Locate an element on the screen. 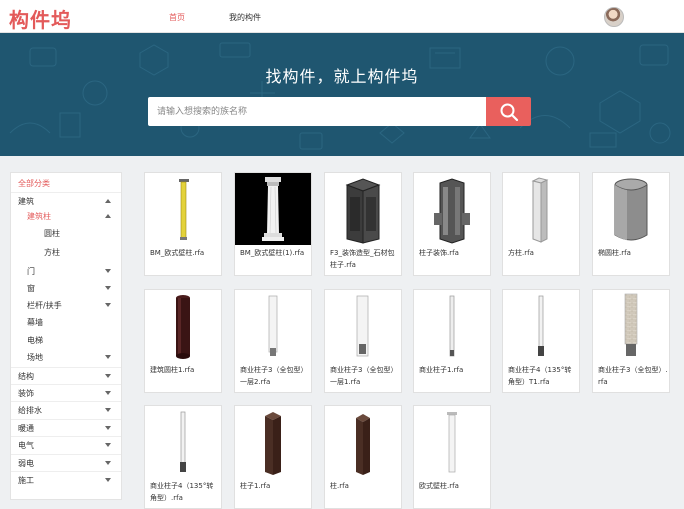  component-card: 商业柱子3（全包型）一层2.rfa is located at coordinates (273, 341).